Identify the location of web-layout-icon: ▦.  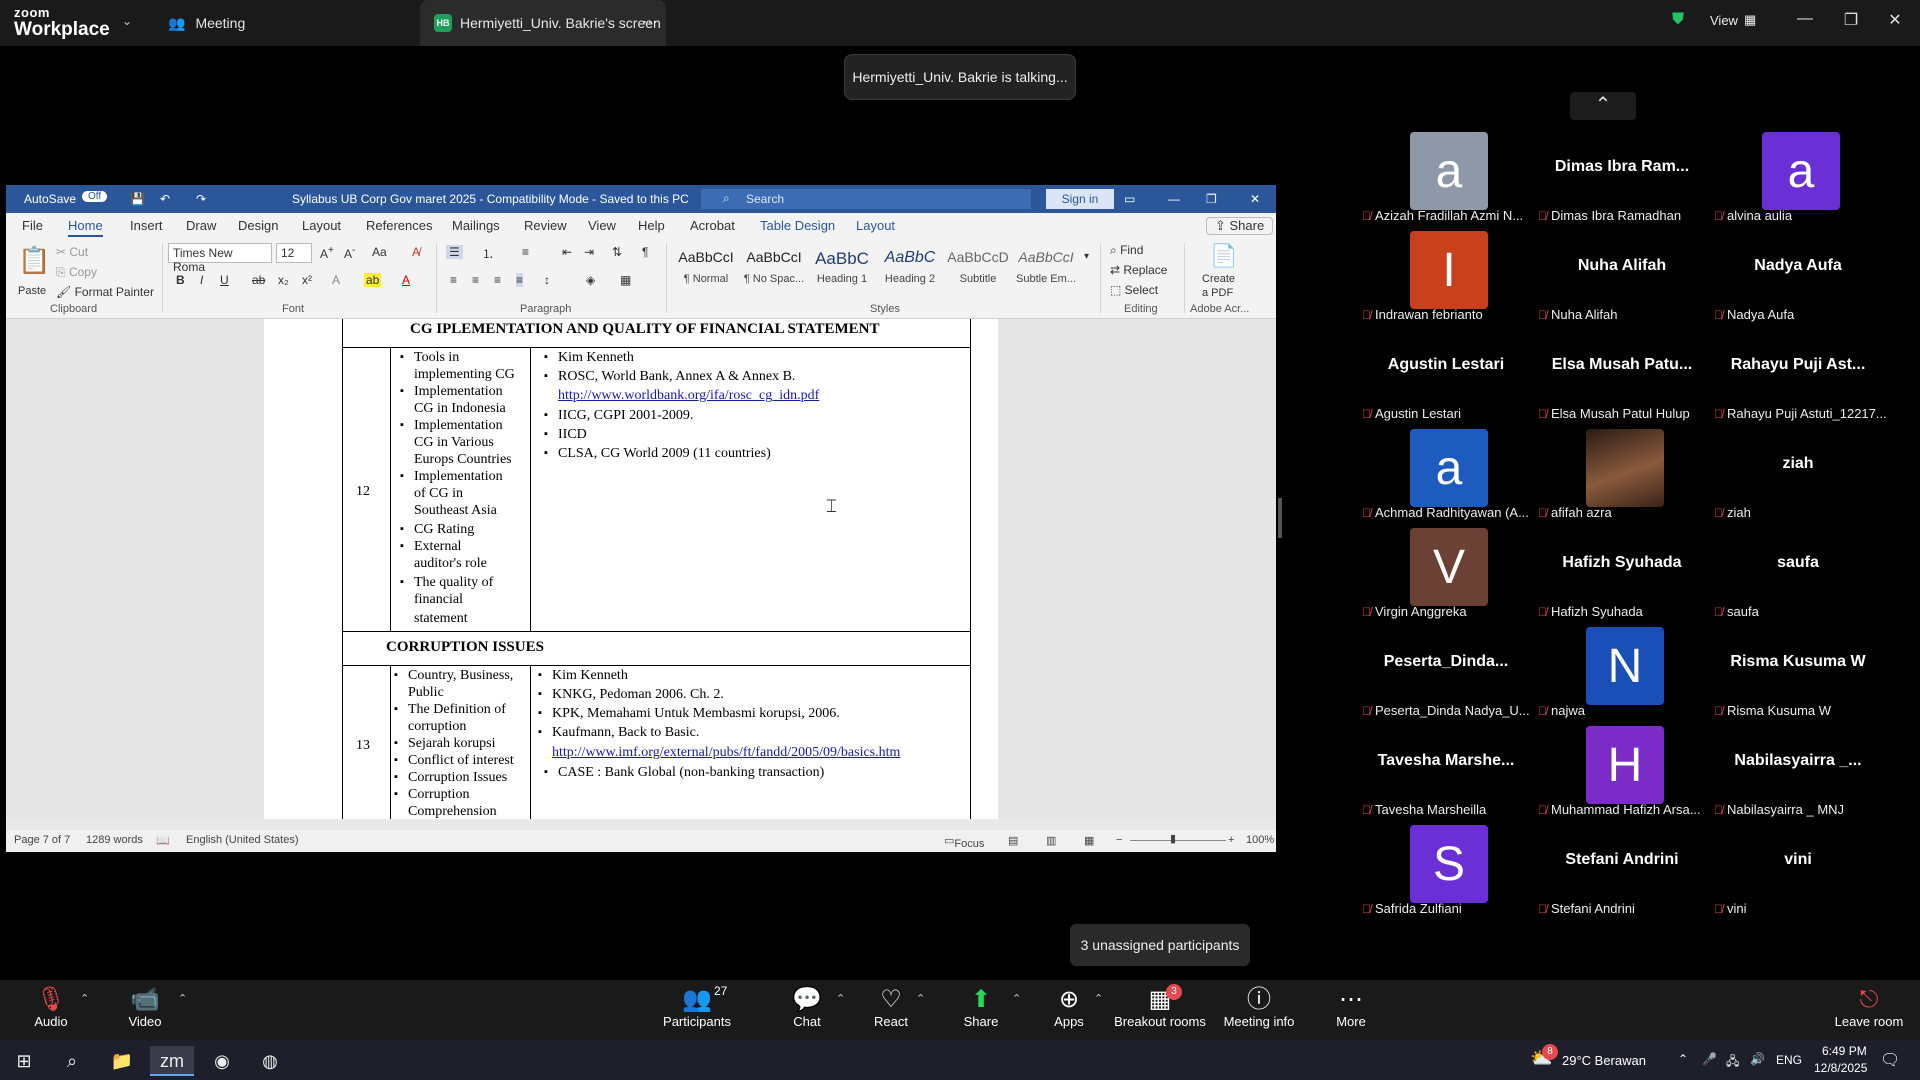
(1089, 840).